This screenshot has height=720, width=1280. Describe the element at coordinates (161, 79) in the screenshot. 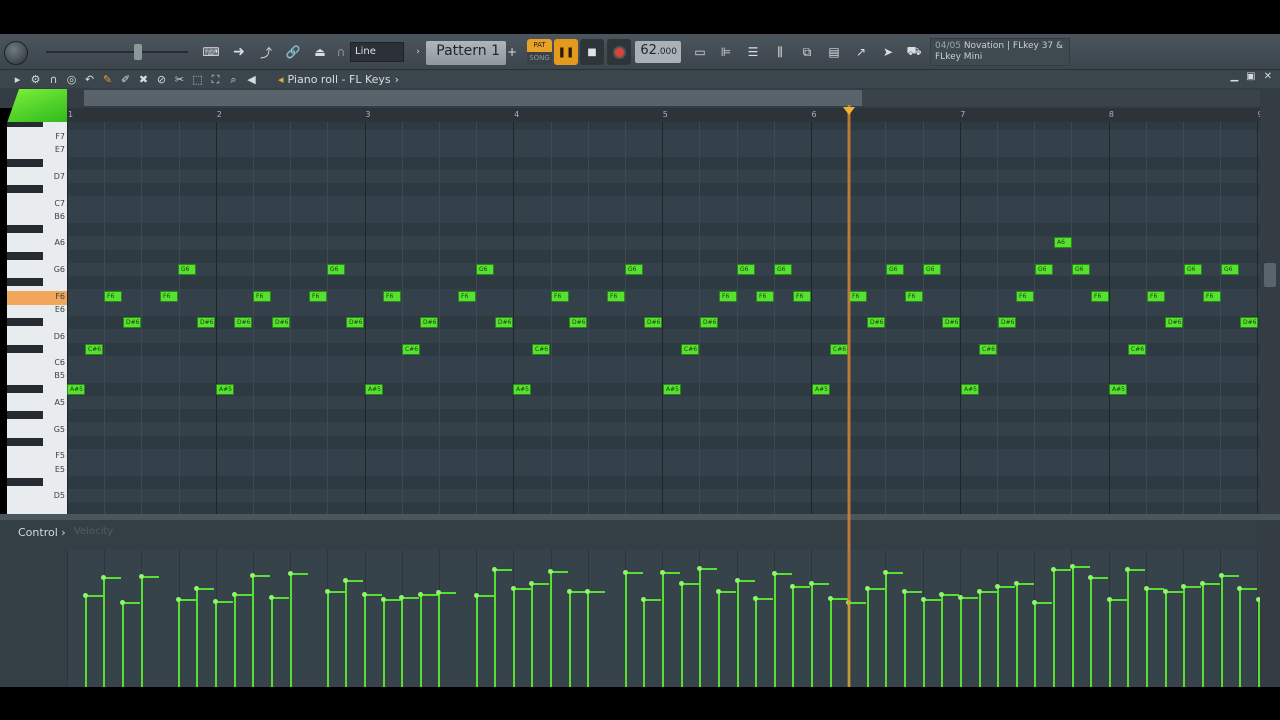

I see `mute-icon: ⊘` at that location.